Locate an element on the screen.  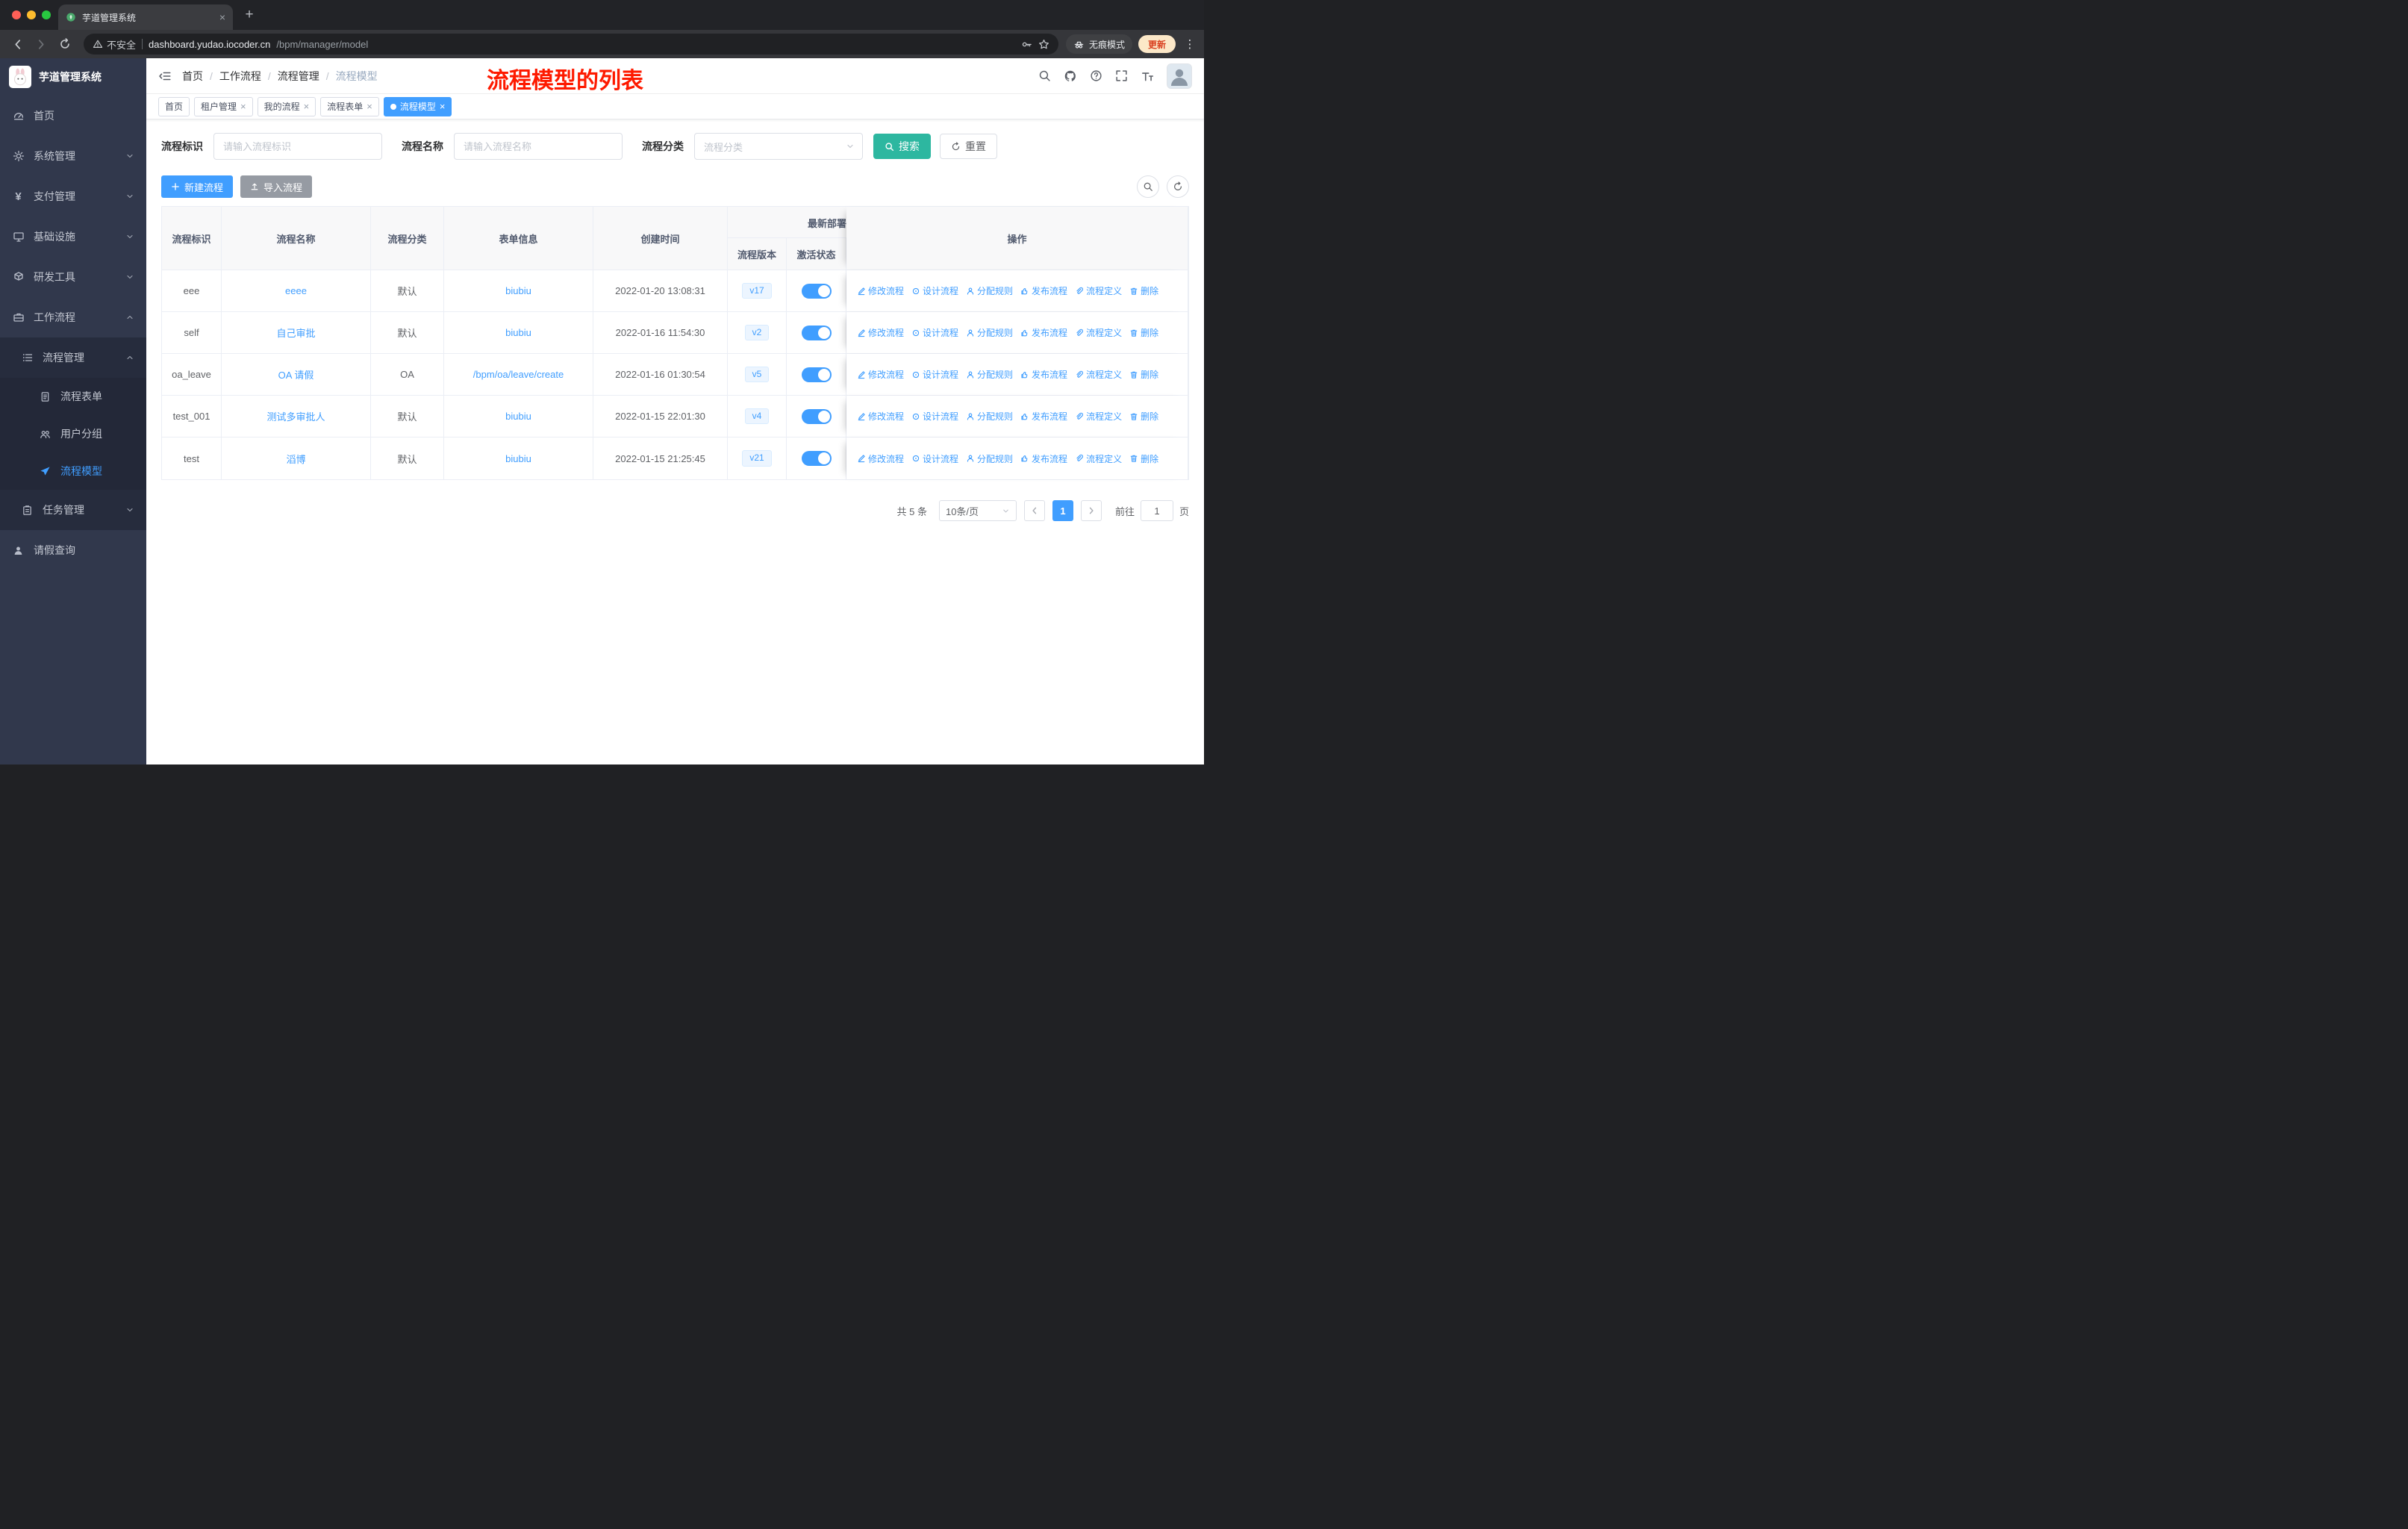
minimize-window-button is located at coordinates (31, 15).